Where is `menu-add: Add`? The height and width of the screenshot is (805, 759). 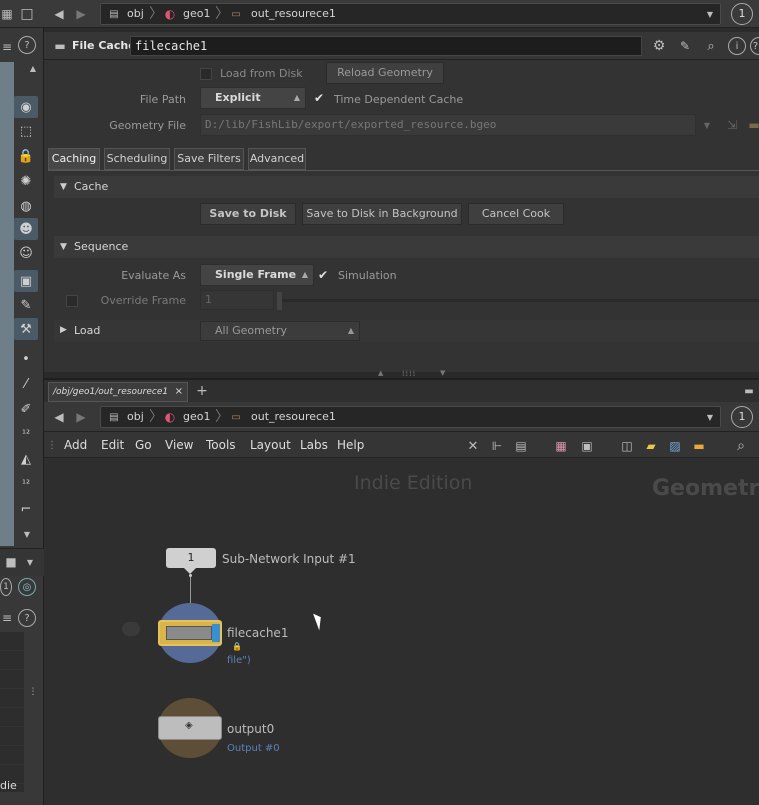
menu-add: Add is located at coordinates (75, 445).